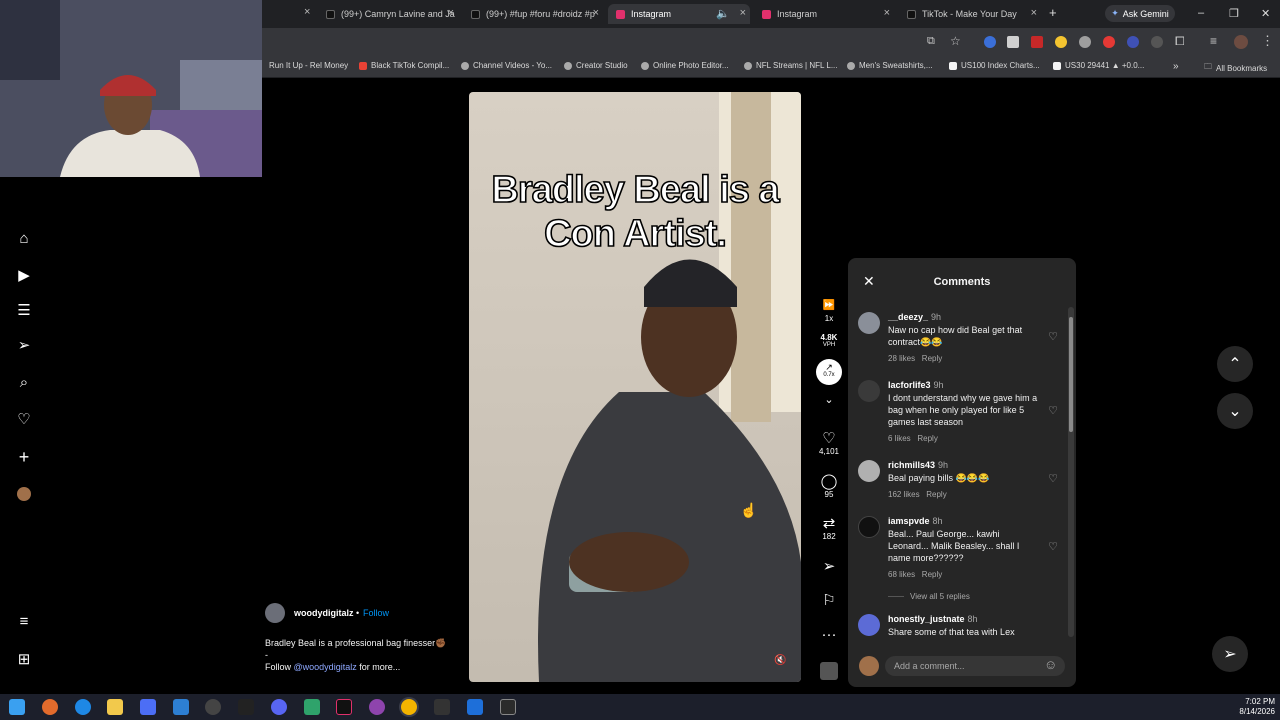 The width and height of the screenshot is (1280, 720). What do you see at coordinates (1071, 374) in the screenshot?
I see `comments-scrollbar-thumb` at bounding box center [1071, 374].